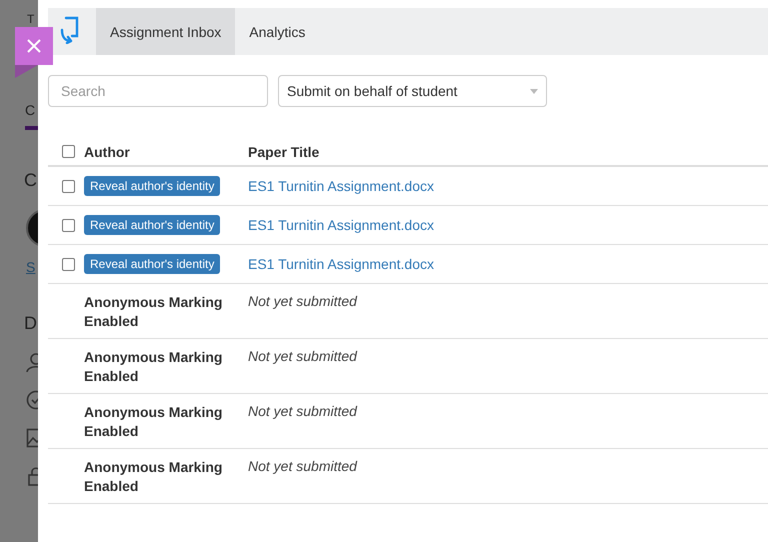 The height and width of the screenshot is (542, 768). Describe the element at coordinates (30, 19) in the screenshot. I see `heading-text: T` at that location.